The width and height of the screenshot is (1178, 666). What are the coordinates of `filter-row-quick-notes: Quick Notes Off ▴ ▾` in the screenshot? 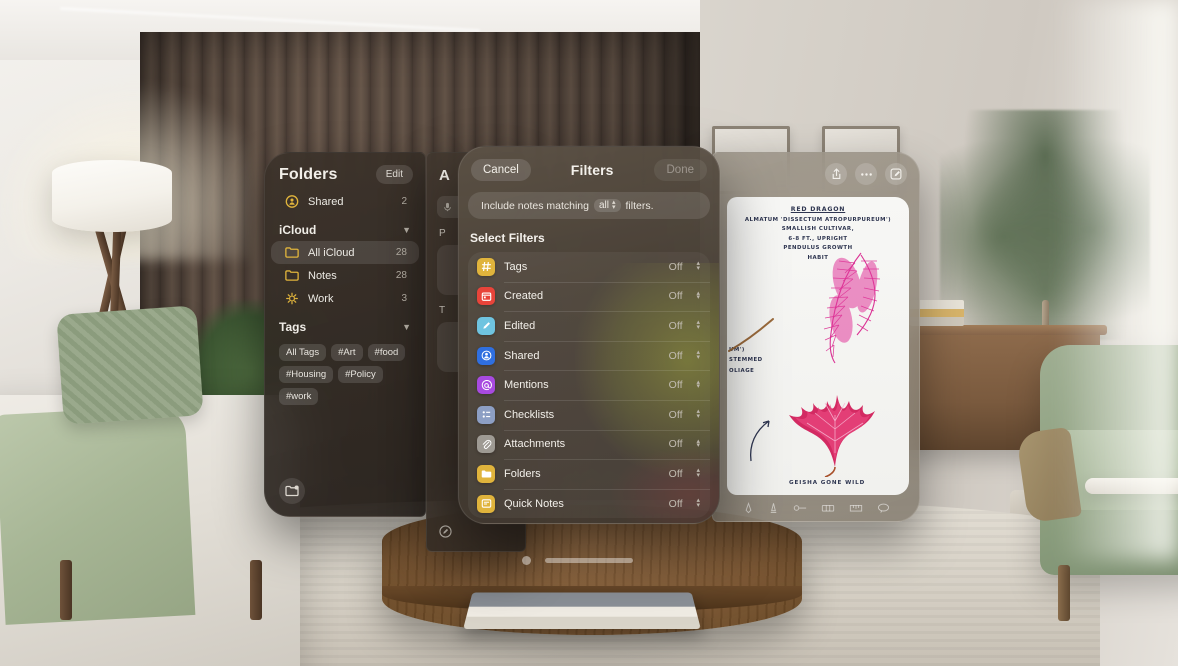 It's located at (589, 503).